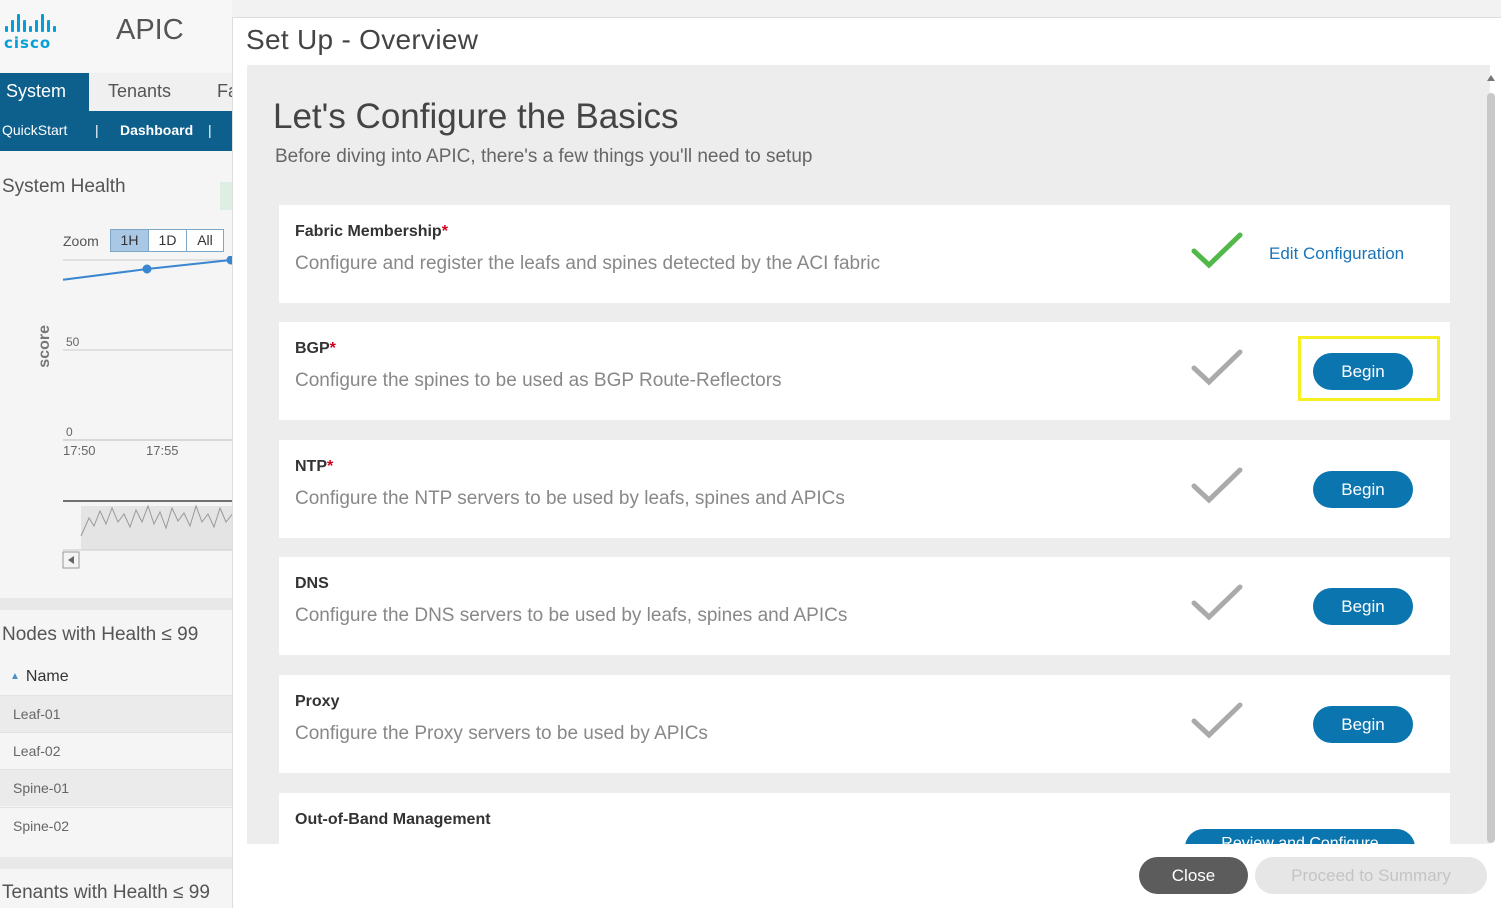  What do you see at coordinates (205, 240) in the screenshot?
I see `zoom-all-button: All` at bounding box center [205, 240].